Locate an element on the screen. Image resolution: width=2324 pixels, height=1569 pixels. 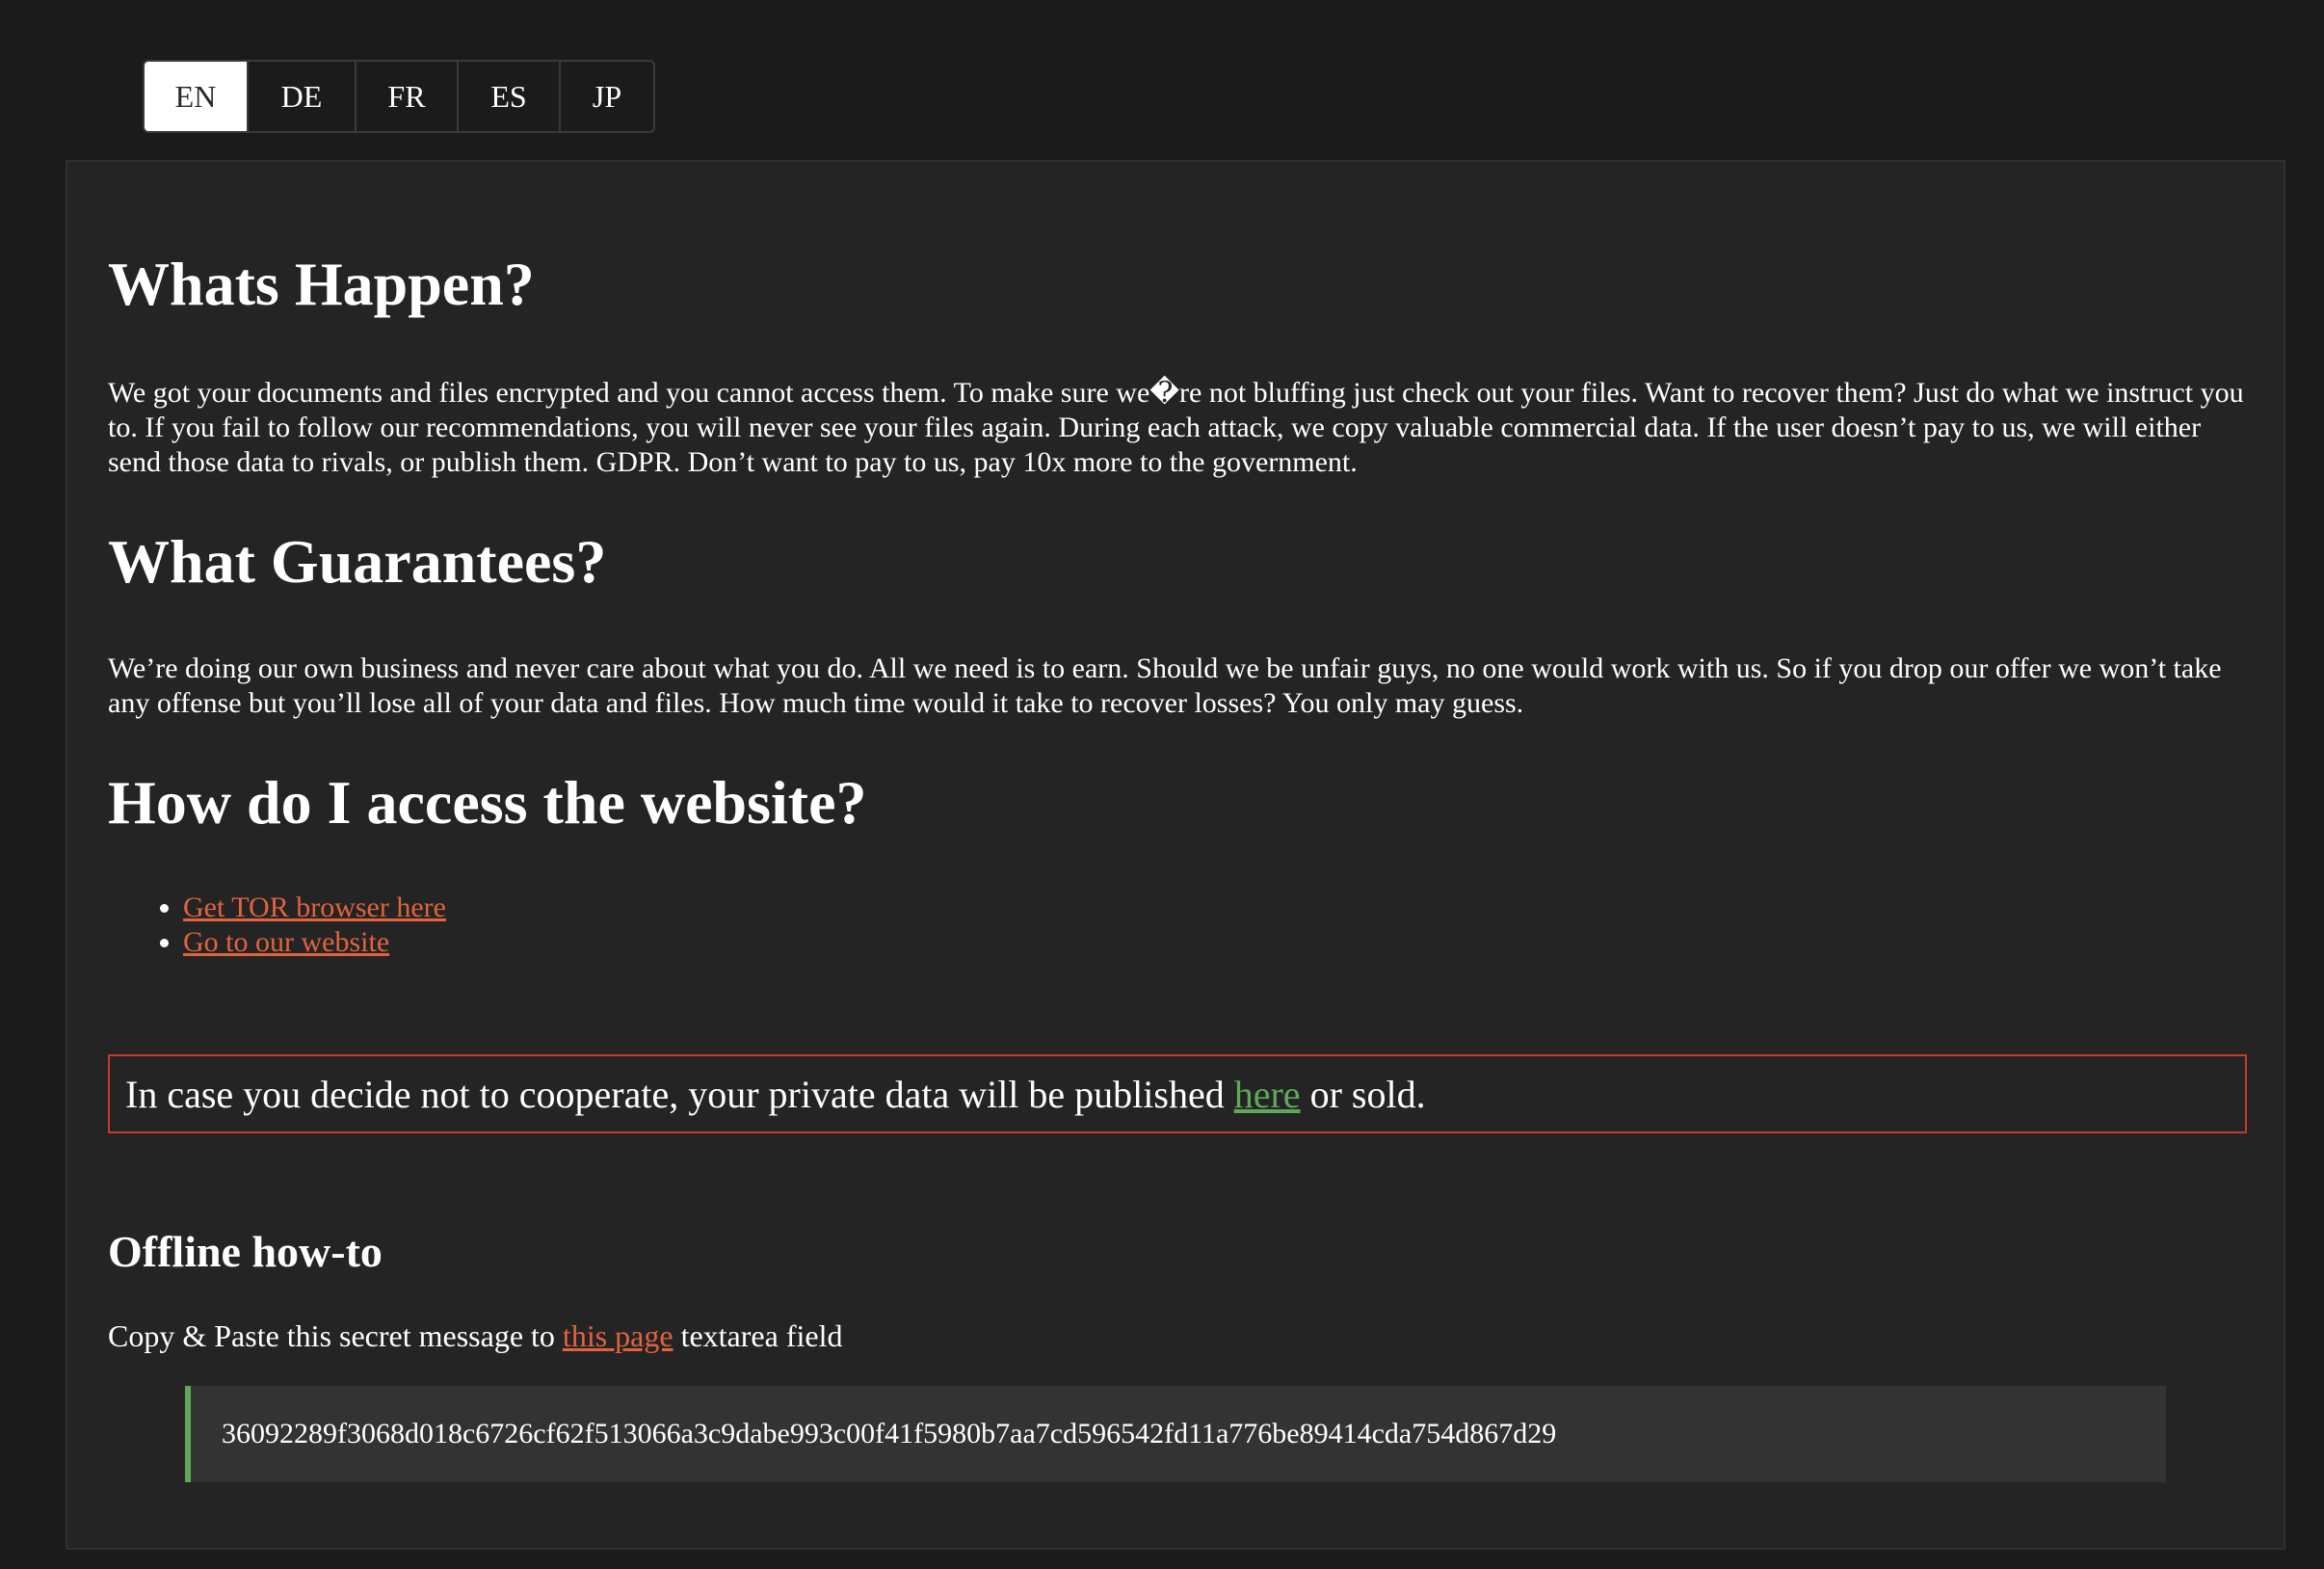
warning-text-suffix: or sold. is located at coordinates (1367, 1094).